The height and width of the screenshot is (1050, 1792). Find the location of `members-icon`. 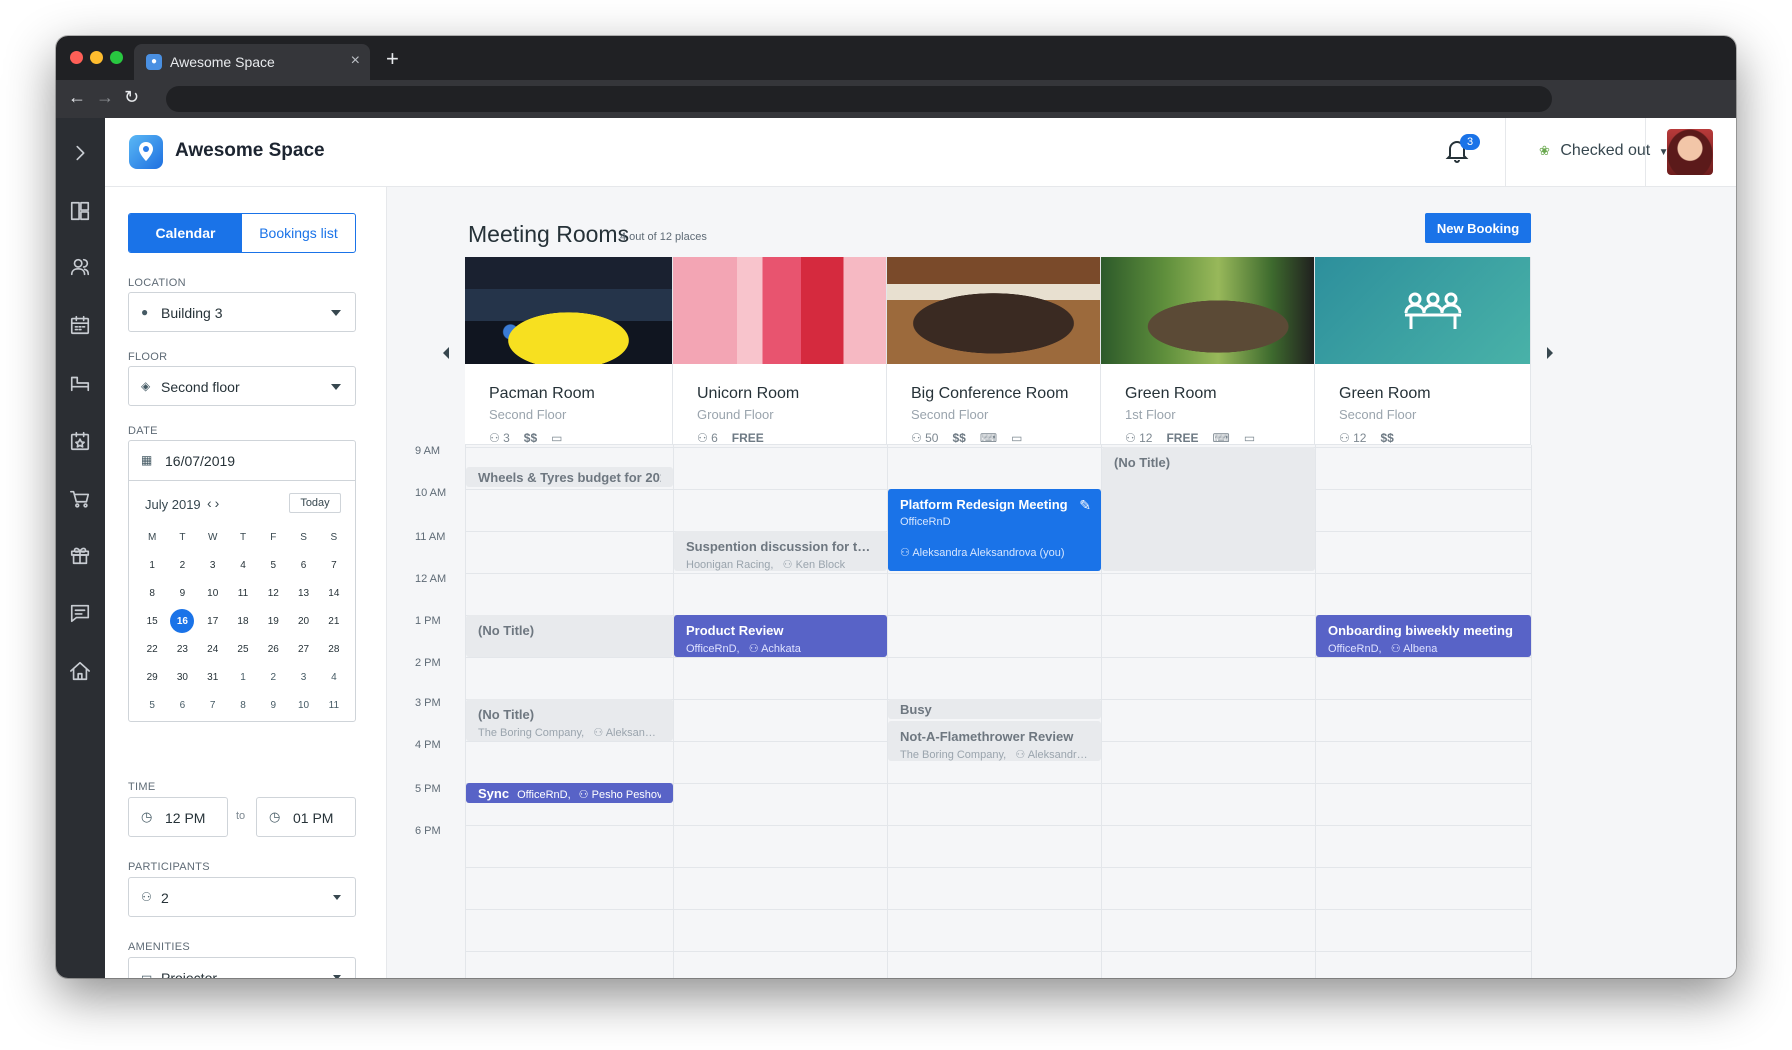

members-icon is located at coordinates (80, 267).